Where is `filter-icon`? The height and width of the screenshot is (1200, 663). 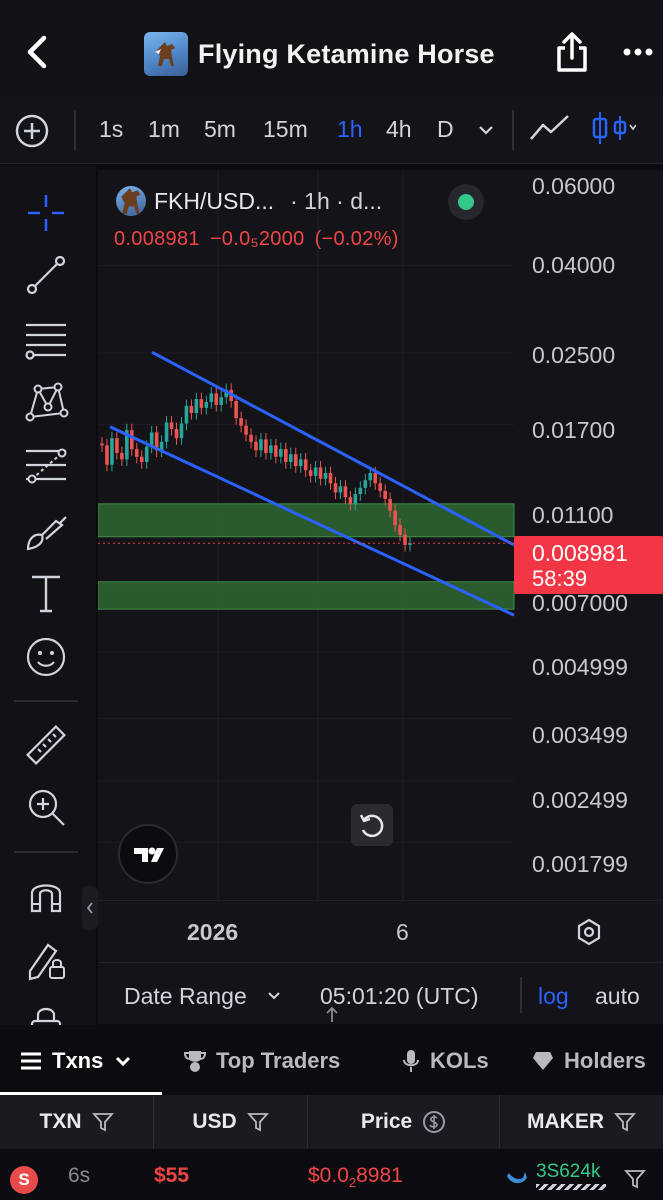 filter-icon is located at coordinates (635, 1179).